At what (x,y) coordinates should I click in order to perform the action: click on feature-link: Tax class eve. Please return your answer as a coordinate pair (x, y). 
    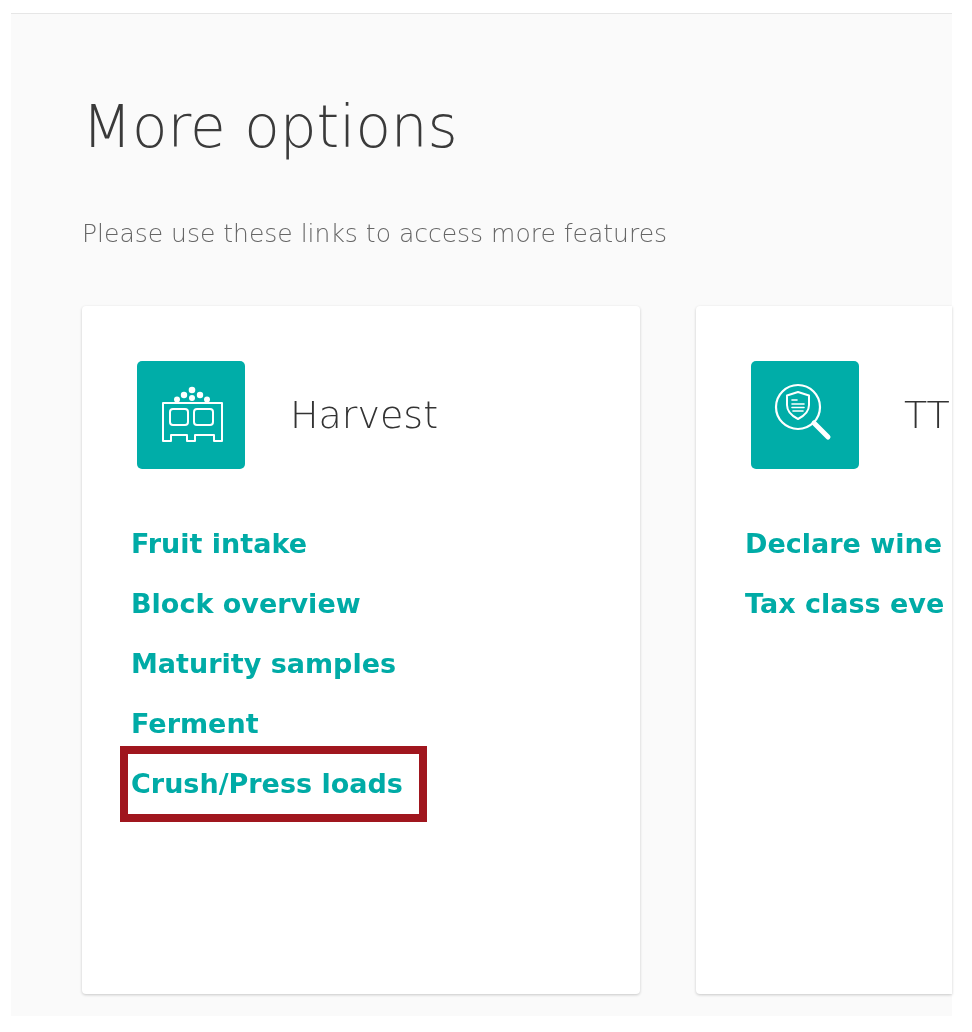
    Looking at the image, I should click on (845, 604).